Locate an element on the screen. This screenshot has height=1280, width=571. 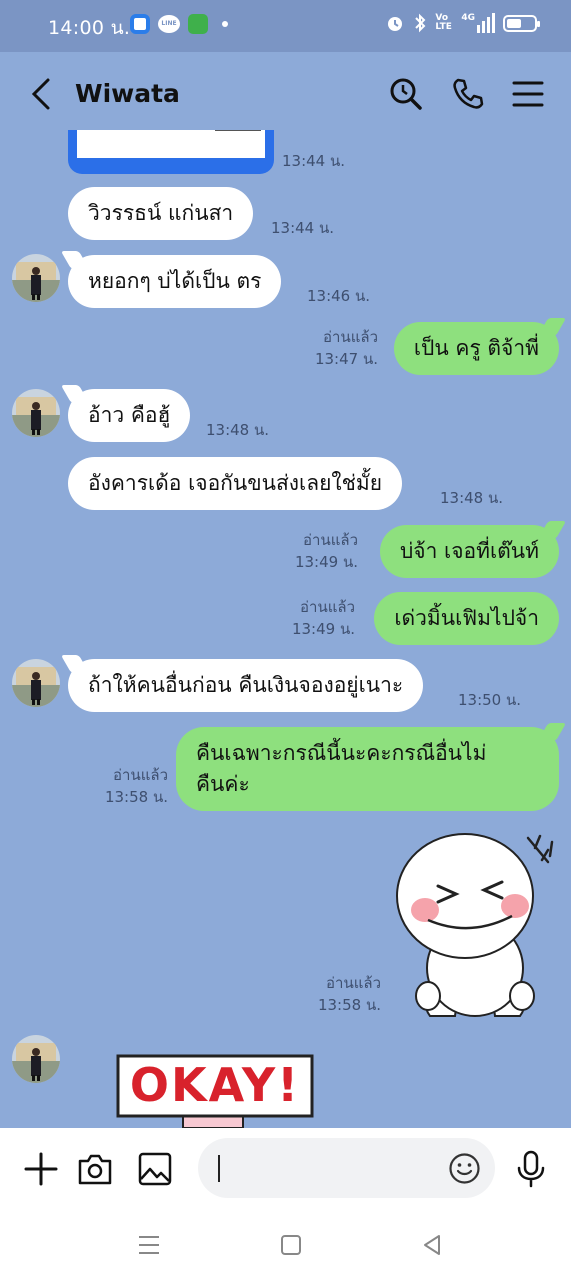
message-text: อ้าว คือฮู้ is located at coordinates (129, 415).